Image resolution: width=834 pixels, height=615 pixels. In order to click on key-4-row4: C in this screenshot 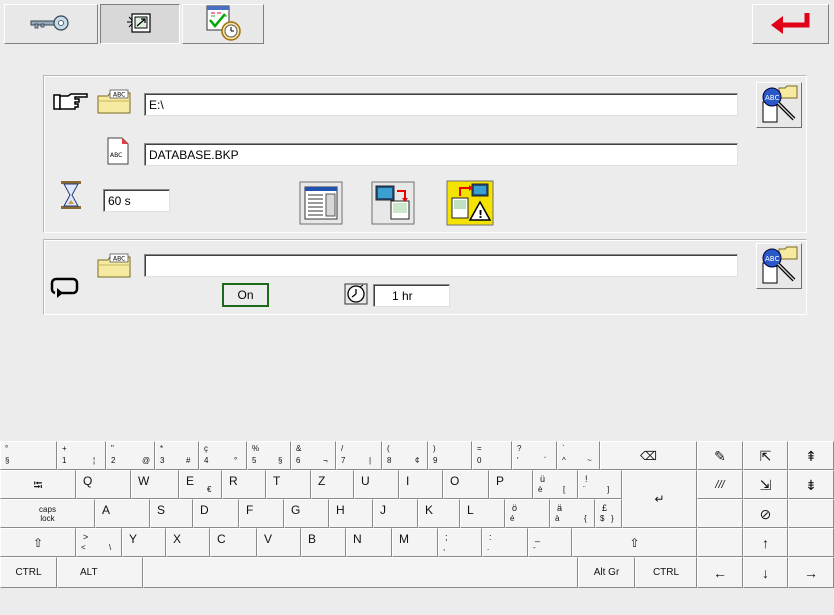, I will do `click(233, 542)`.